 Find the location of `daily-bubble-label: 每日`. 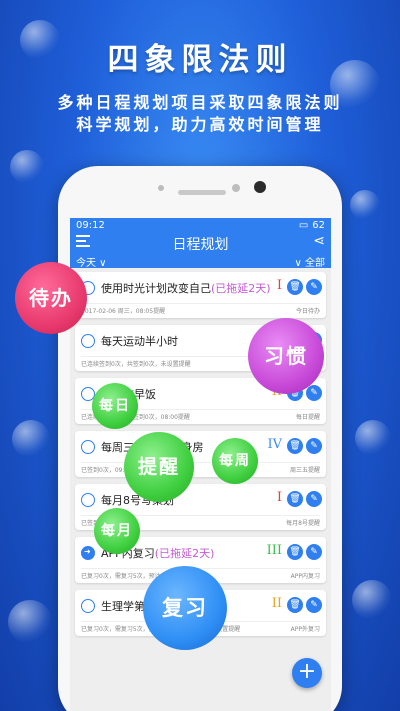

daily-bubble-label: 每日 is located at coordinates (115, 406).